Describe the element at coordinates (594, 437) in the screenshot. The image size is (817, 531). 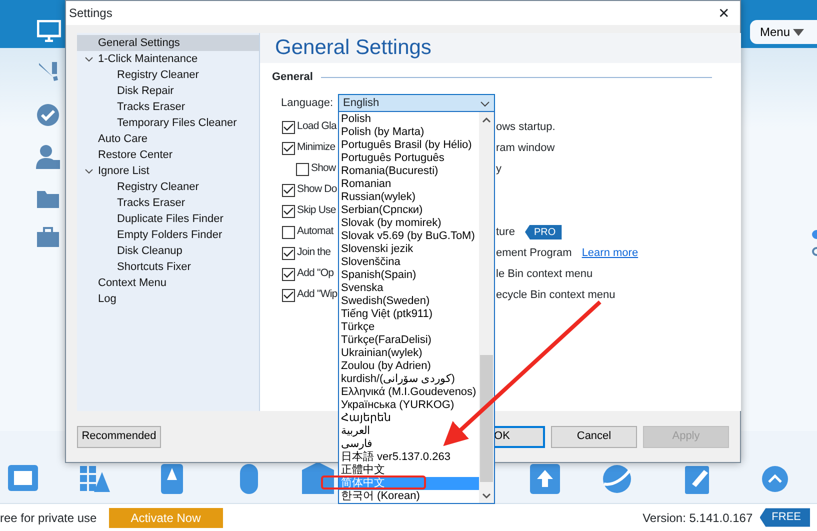
I see `dialog-button: Cancel` at that location.